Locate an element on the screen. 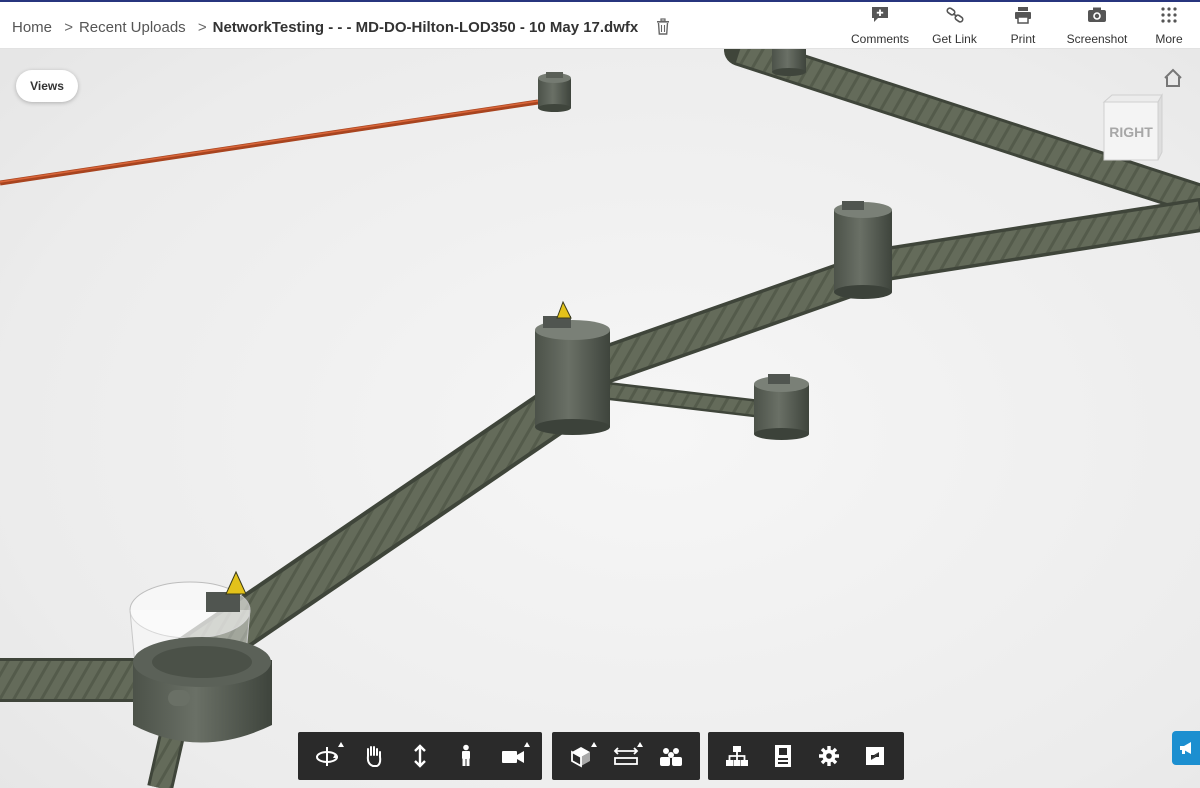 Image resolution: width=1200 pixels, height=788 pixels. camera-button is located at coordinates (513, 756).